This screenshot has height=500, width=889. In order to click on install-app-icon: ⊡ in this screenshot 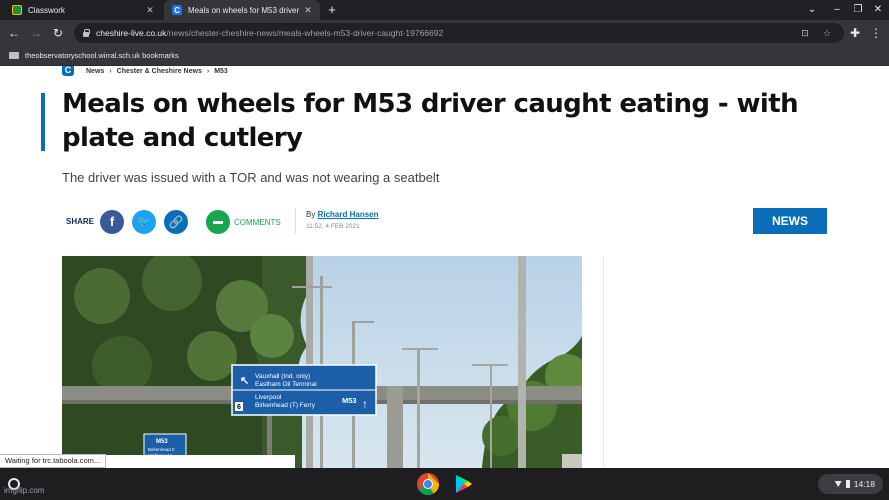, I will do `click(805, 33)`.